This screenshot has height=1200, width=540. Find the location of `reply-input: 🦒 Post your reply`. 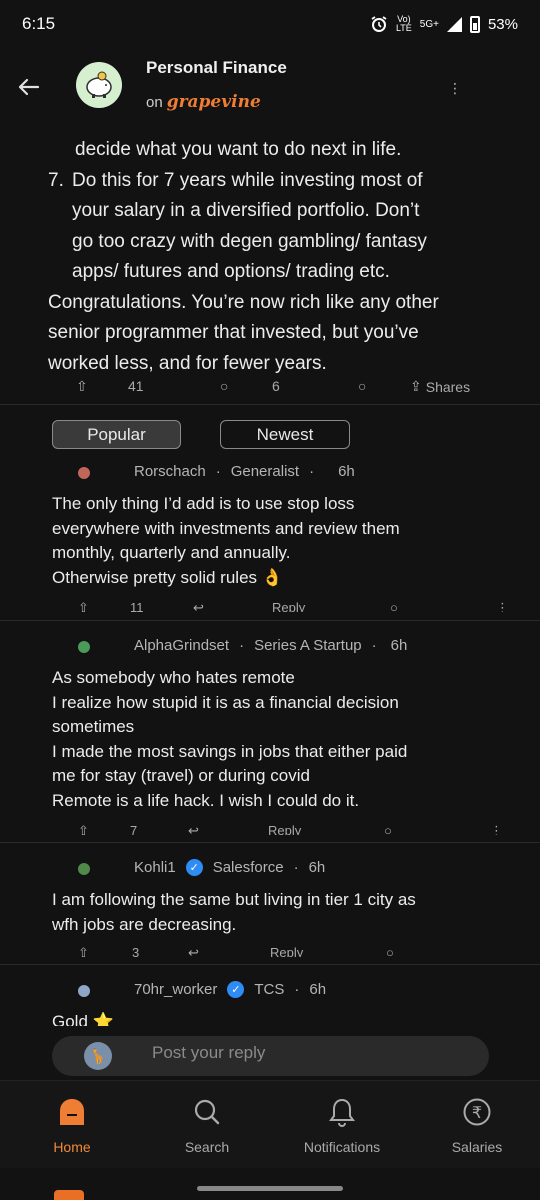

reply-input: 🦒 Post your reply is located at coordinates (270, 1056).